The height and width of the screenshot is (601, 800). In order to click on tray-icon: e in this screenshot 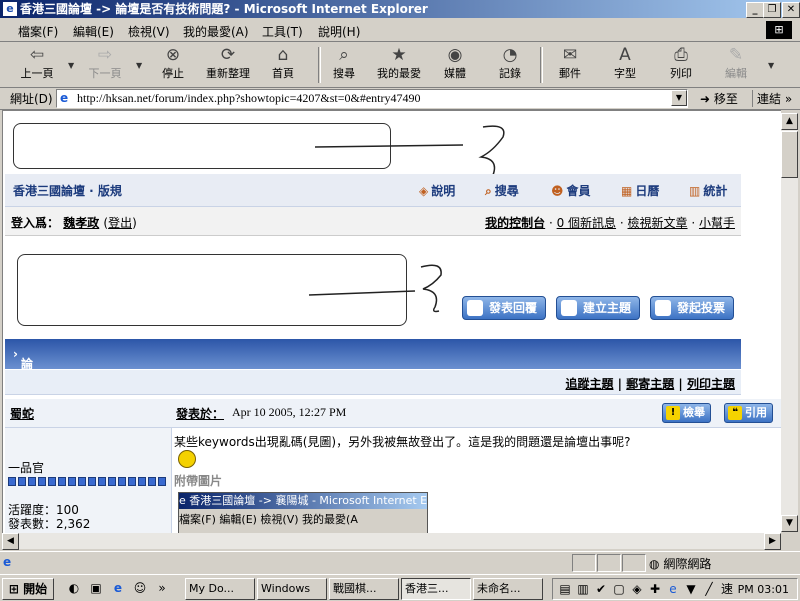, I will do `click(673, 589)`.